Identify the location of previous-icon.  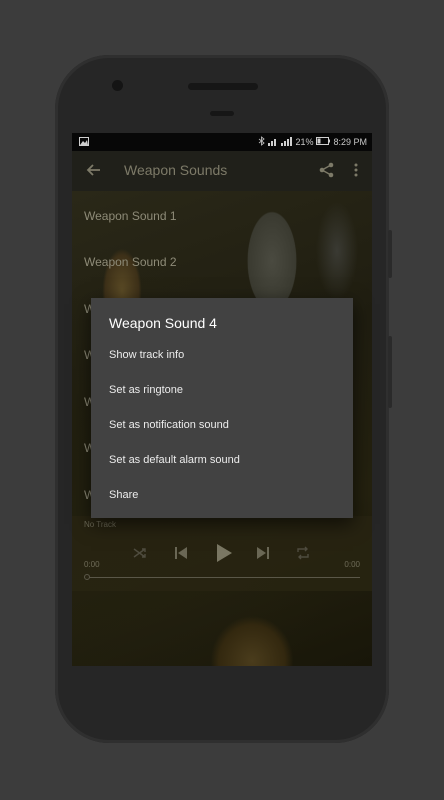
(181, 553).